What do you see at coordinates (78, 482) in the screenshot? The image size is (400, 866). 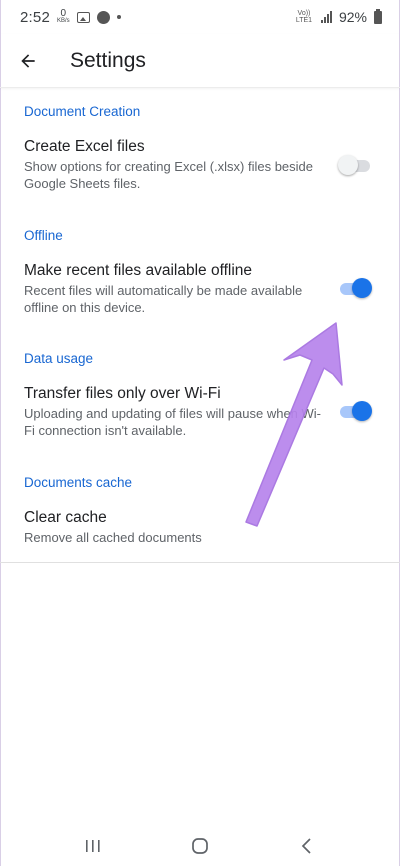 I see `section-header: Documents cache` at bounding box center [78, 482].